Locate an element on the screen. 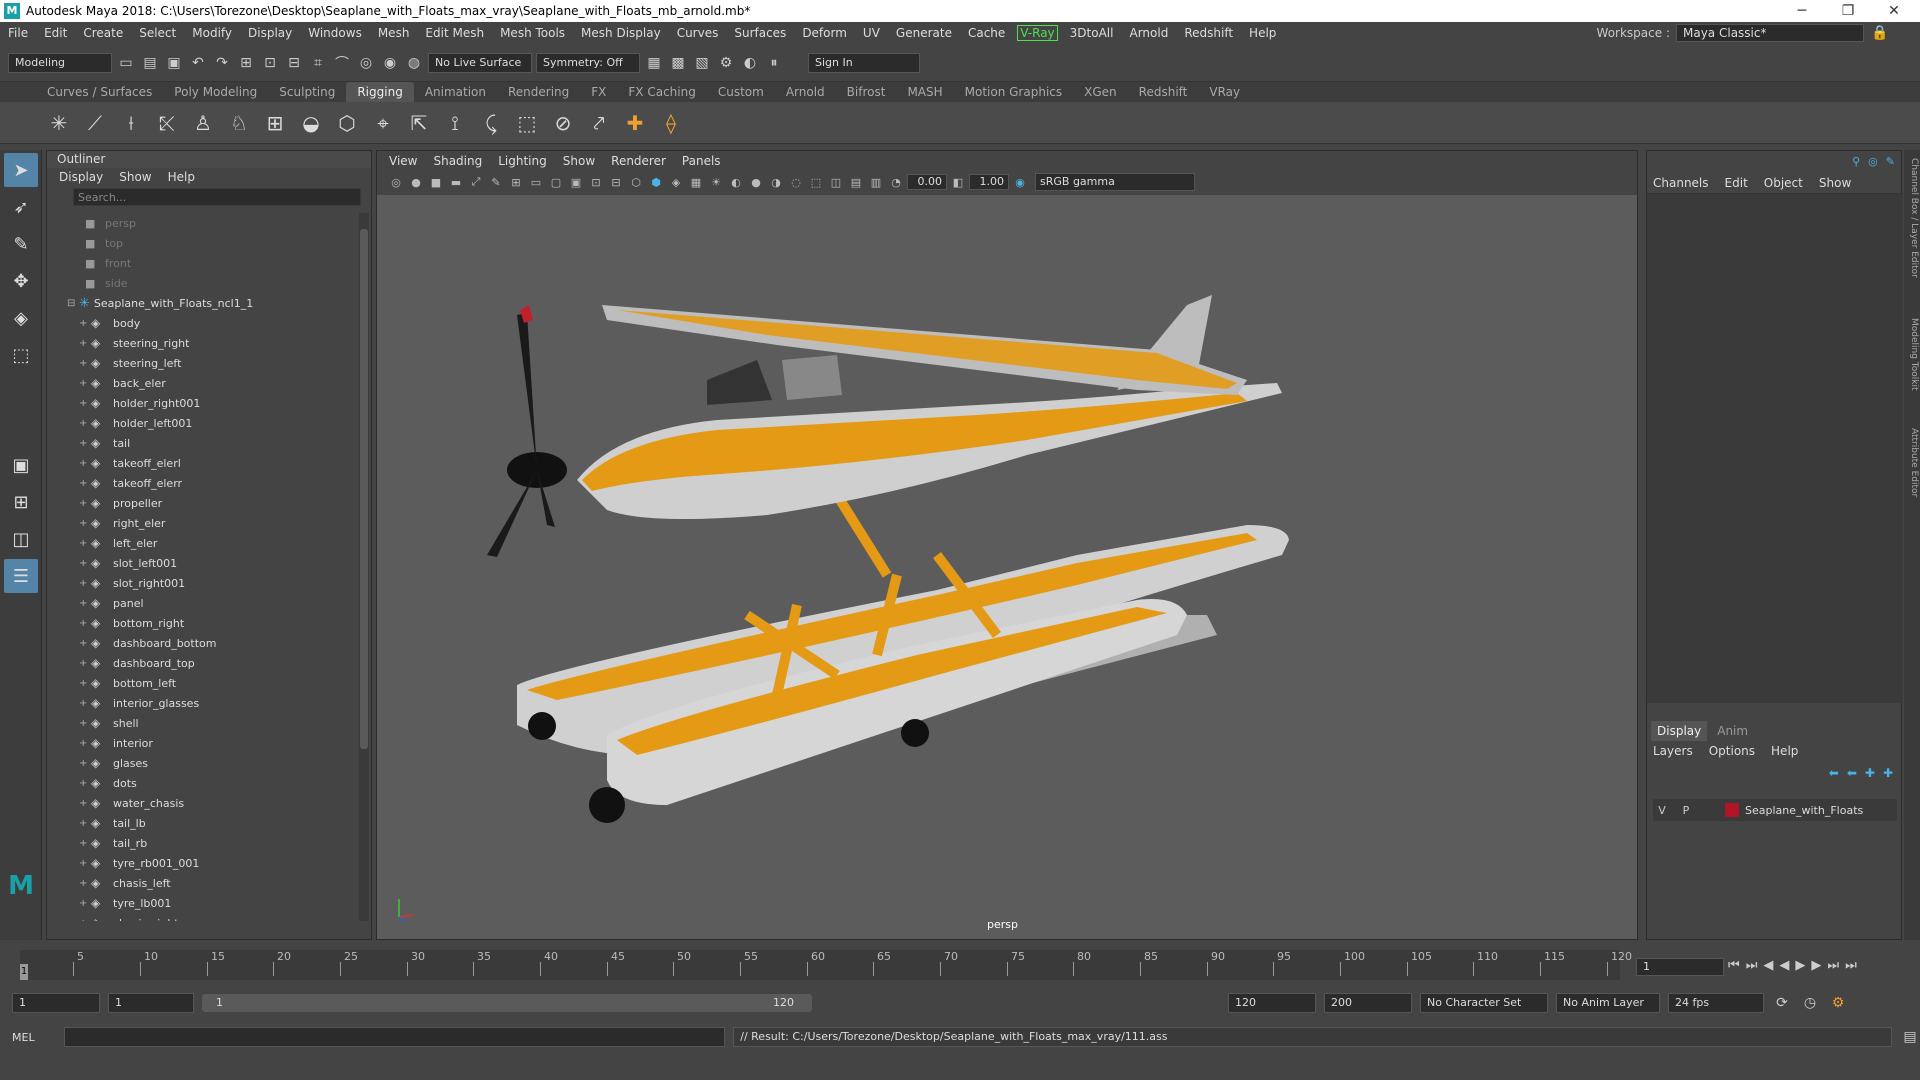 The height and width of the screenshot is (1080, 1920). shadows-icon: ◐ is located at coordinates (736, 182).